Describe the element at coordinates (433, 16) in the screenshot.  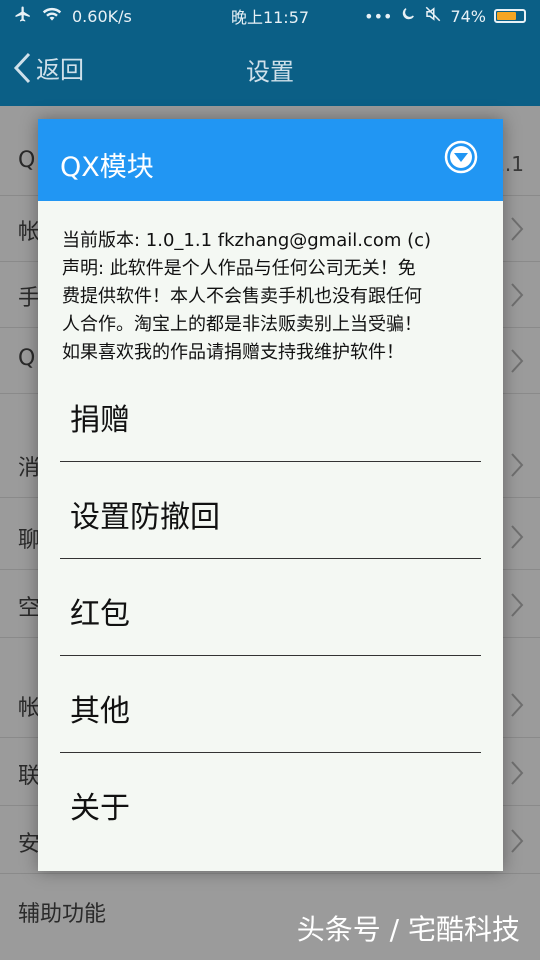
I see `mute-icon` at that location.